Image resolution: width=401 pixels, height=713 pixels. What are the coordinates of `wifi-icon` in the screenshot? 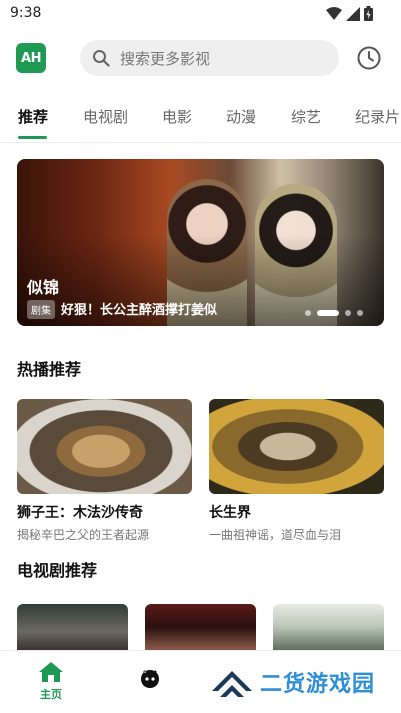 It's located at (334, 13).